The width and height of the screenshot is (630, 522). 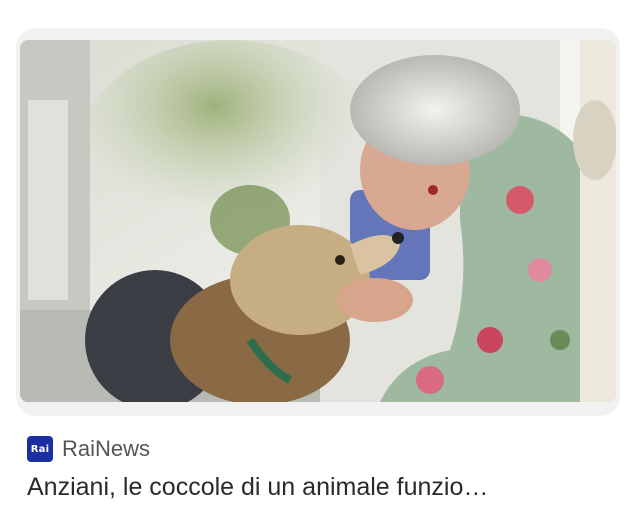 What do you see at coordinates (40, 449) in the screenshot?
I see `rai-logo-icon: Rai` at bounding box center [40, 449].